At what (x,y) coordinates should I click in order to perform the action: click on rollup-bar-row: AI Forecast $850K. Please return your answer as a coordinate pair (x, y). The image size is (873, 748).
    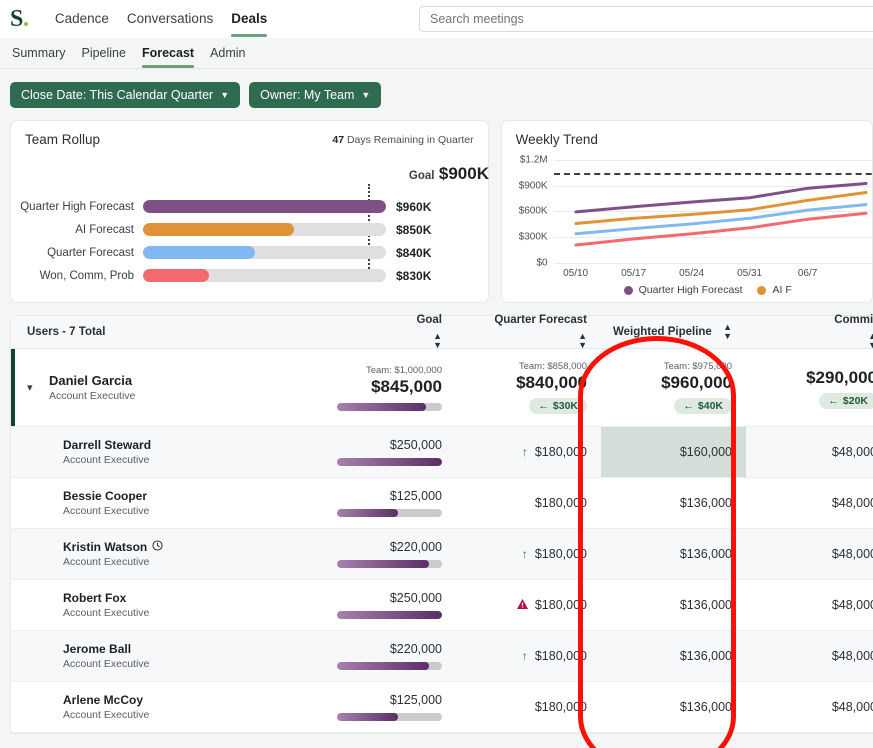
    Looking at the image, I should click on (249, 229).